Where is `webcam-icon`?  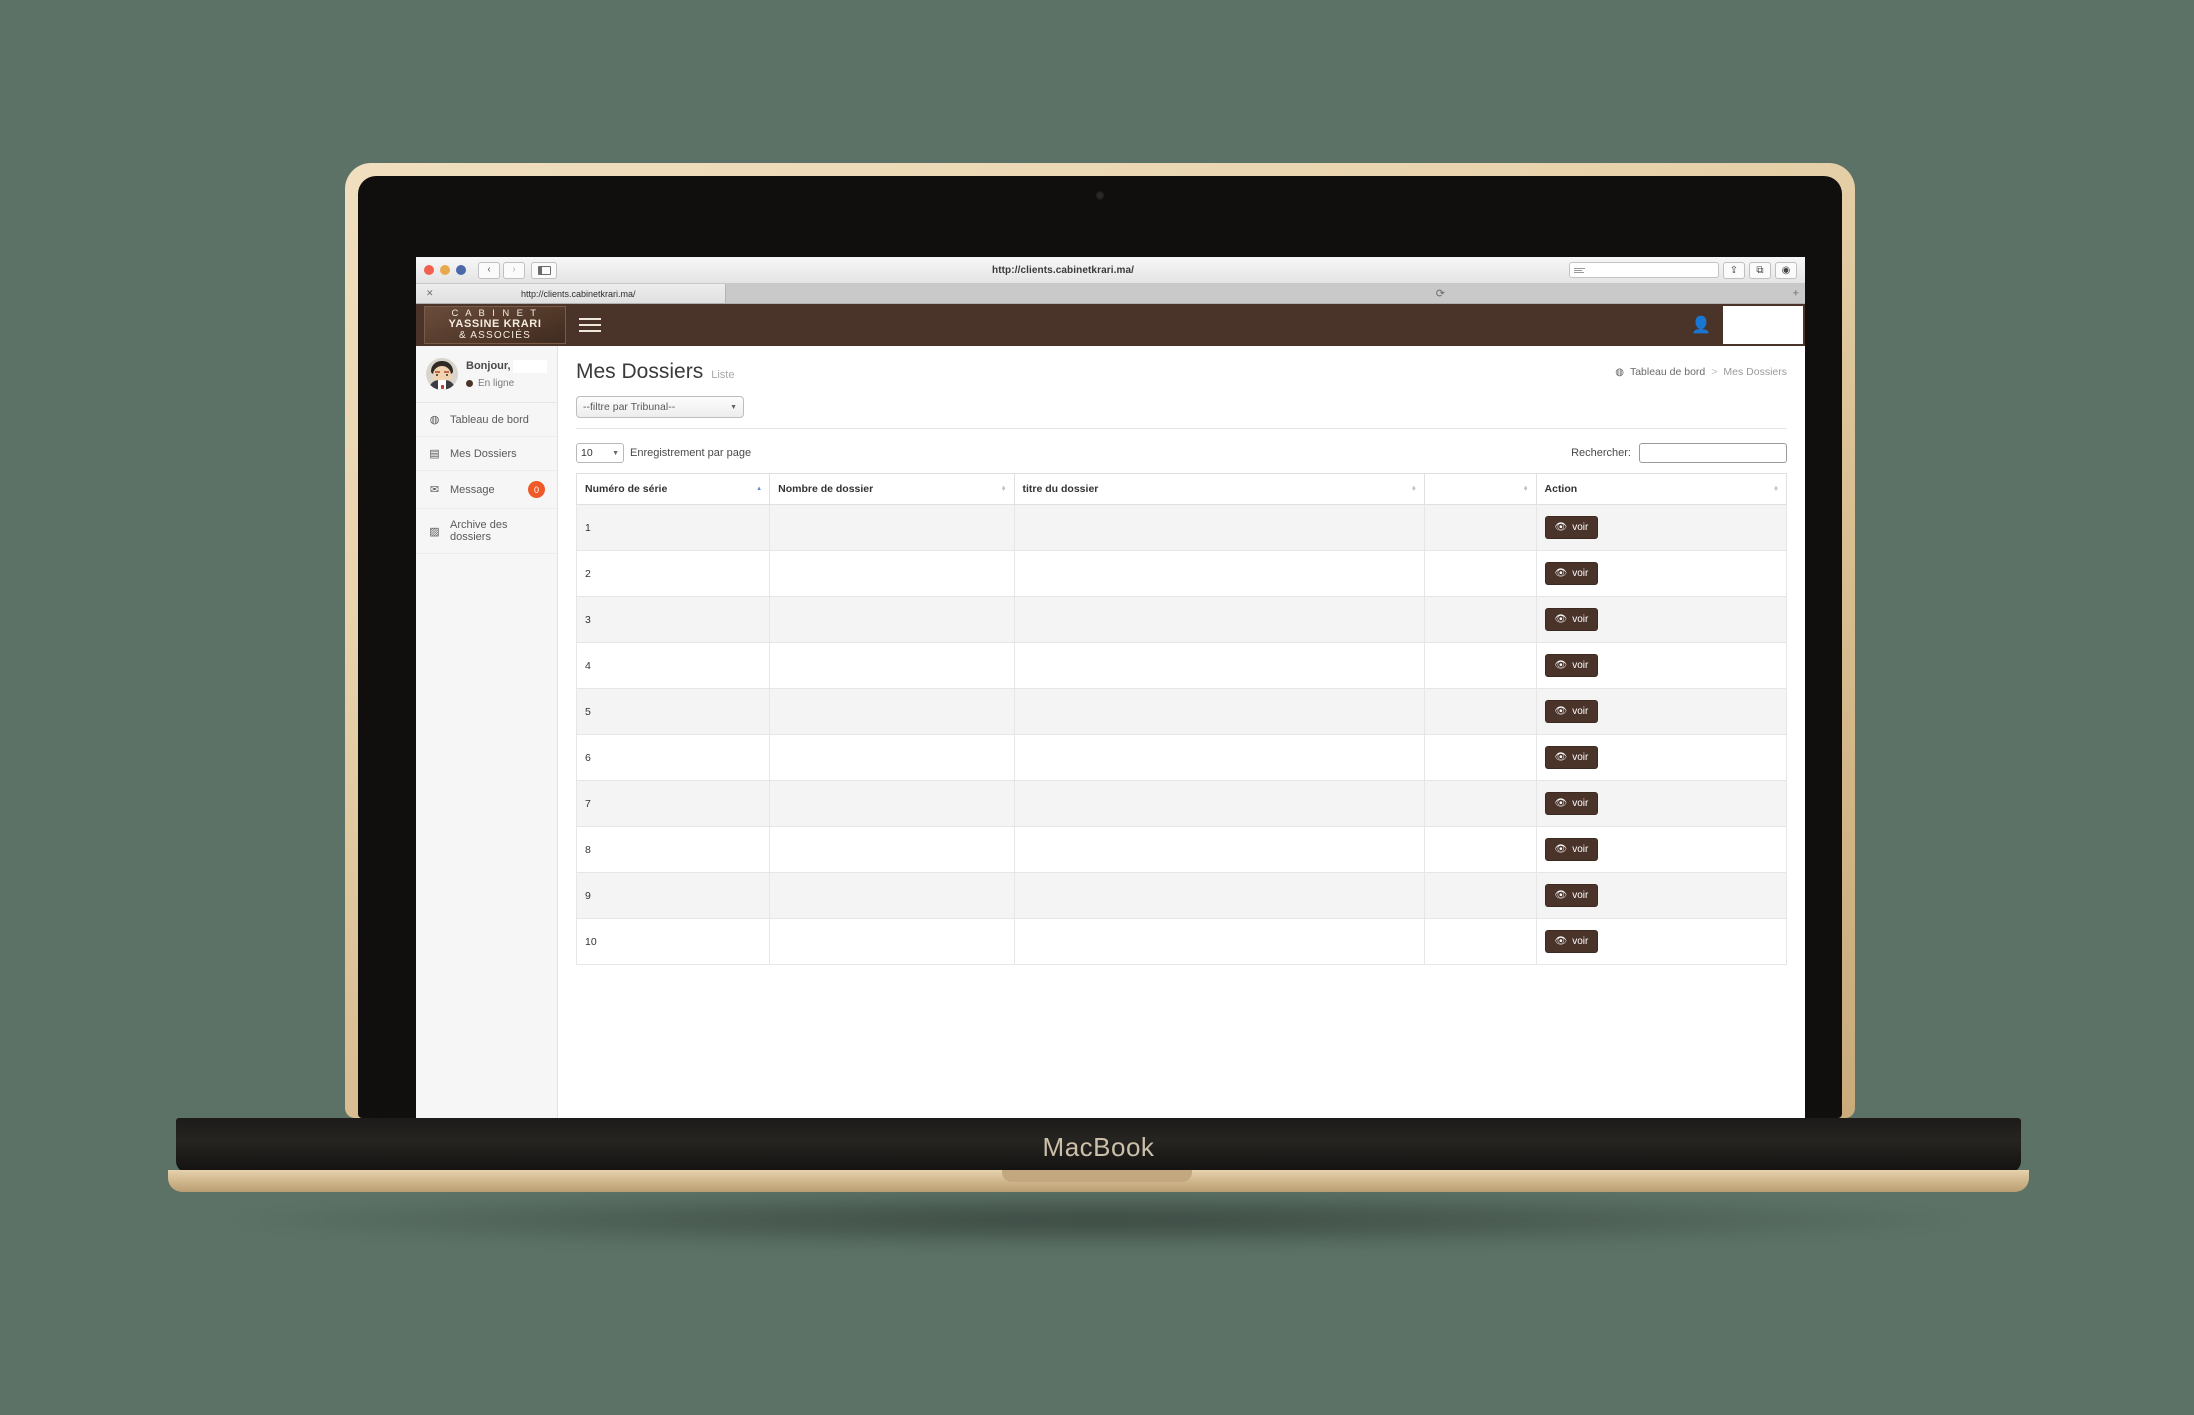
webcam-icon is located at coordinates (1100, 195).